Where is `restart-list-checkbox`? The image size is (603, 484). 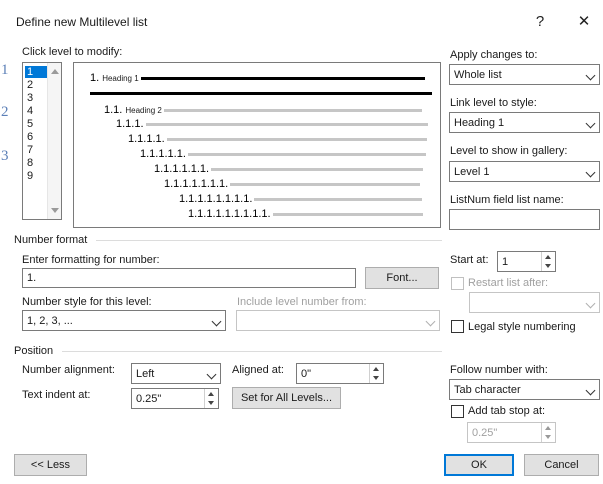 restart-list-checkbox is located at coordinates (457, 283).